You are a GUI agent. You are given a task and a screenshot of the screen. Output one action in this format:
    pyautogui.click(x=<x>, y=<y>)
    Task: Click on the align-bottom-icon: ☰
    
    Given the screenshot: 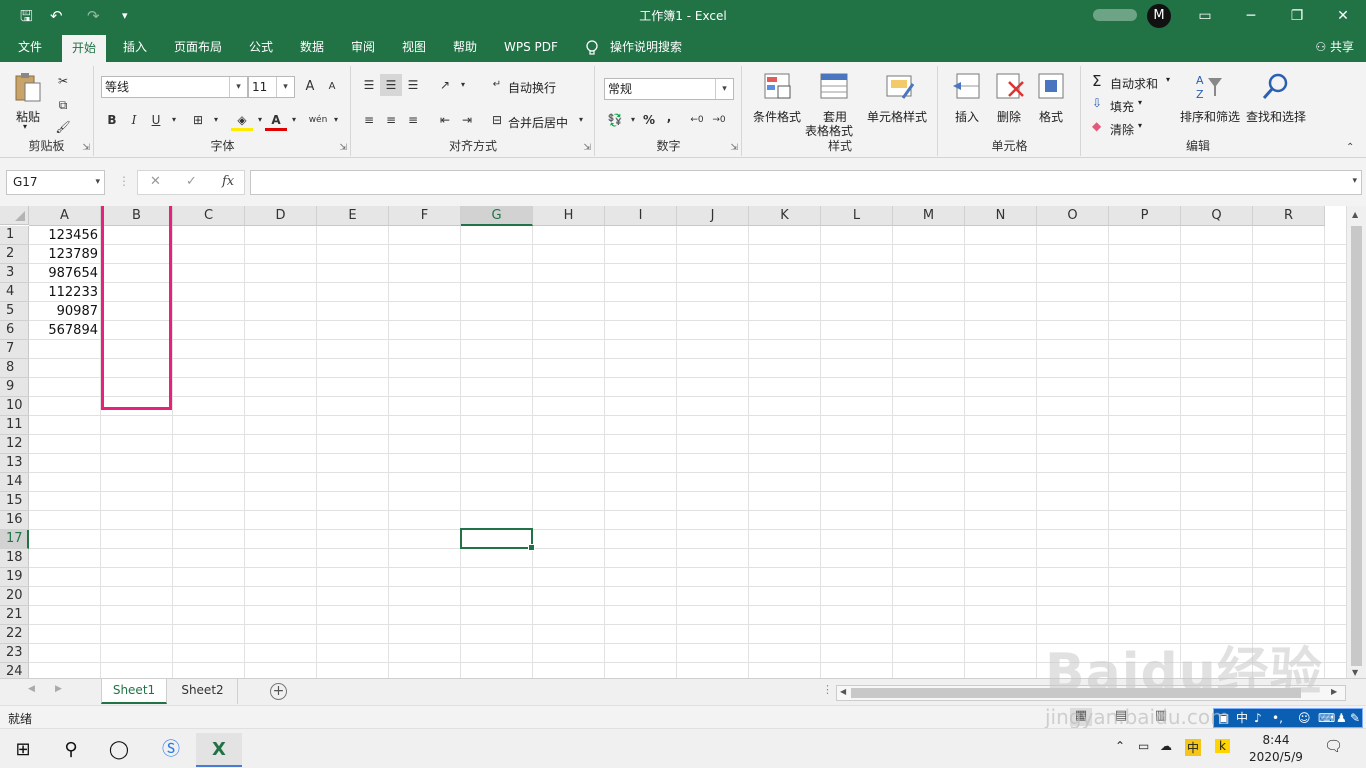 What is the action you would take?
    pyautogui.click(x=413, y=85)
    